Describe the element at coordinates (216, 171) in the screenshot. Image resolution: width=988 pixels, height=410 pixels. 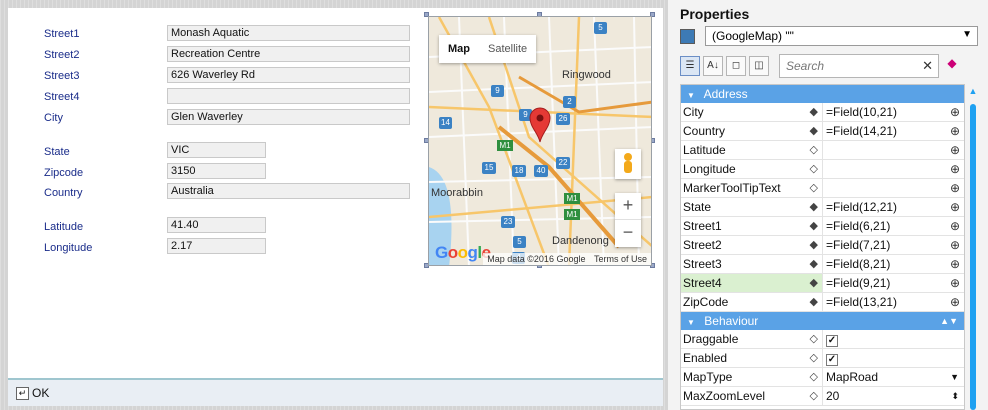
I see `zipcode-field: 3150` at that location.